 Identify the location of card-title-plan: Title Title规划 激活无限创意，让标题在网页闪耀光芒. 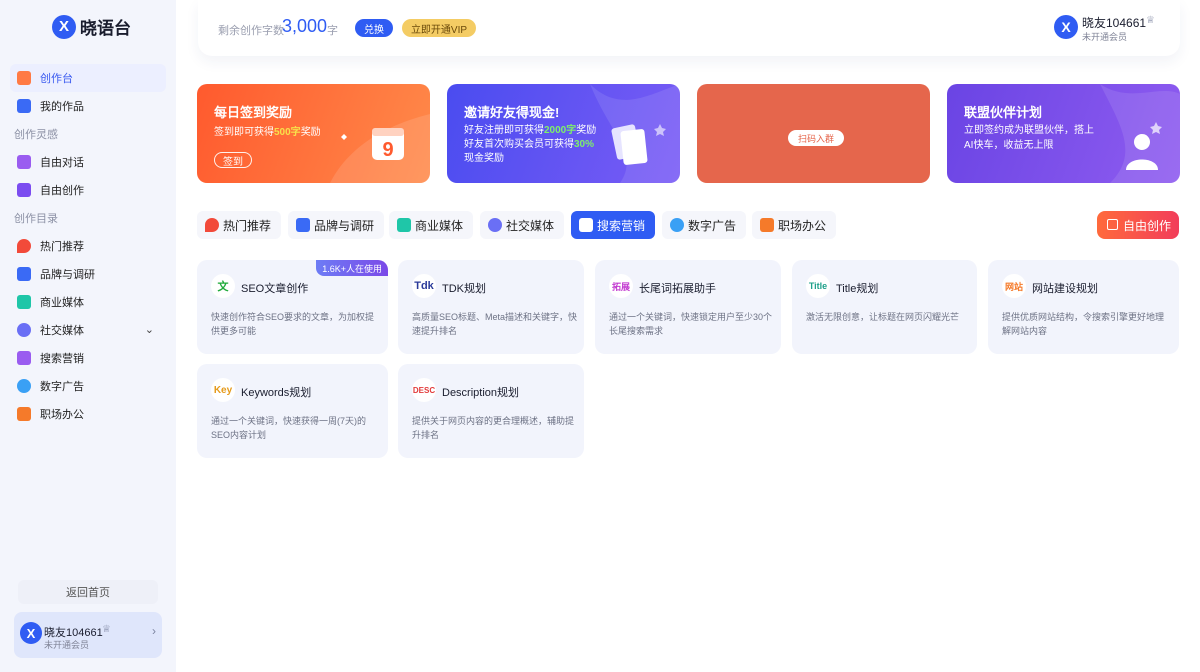
(884, 307).